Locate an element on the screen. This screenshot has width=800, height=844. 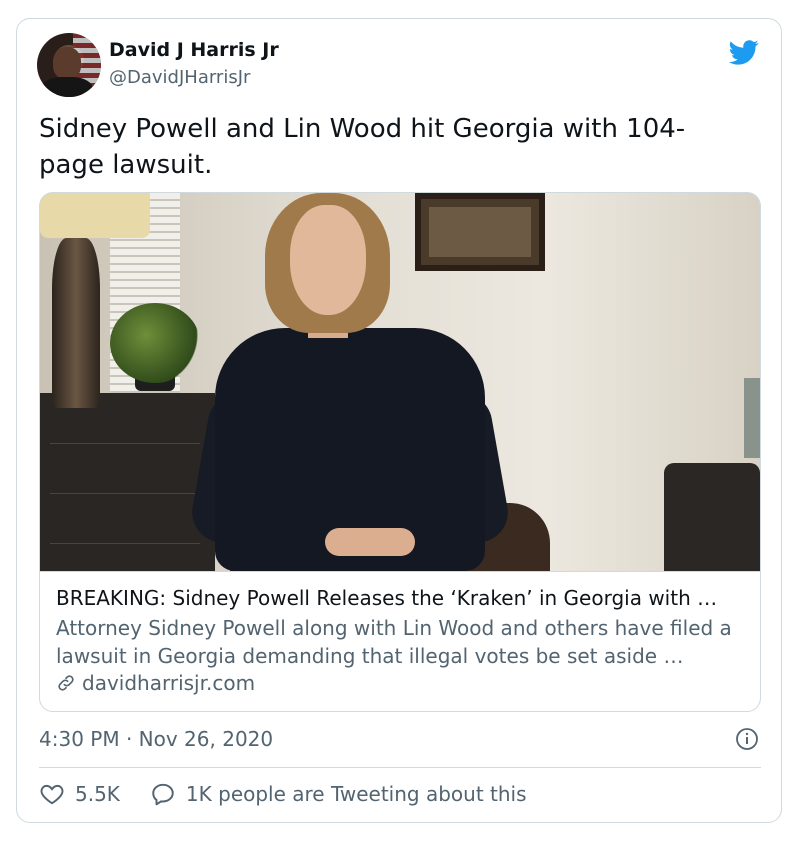
tweet-actions: 5.5K 1K people are Tweeting about this is located at coordinates (298, 794).